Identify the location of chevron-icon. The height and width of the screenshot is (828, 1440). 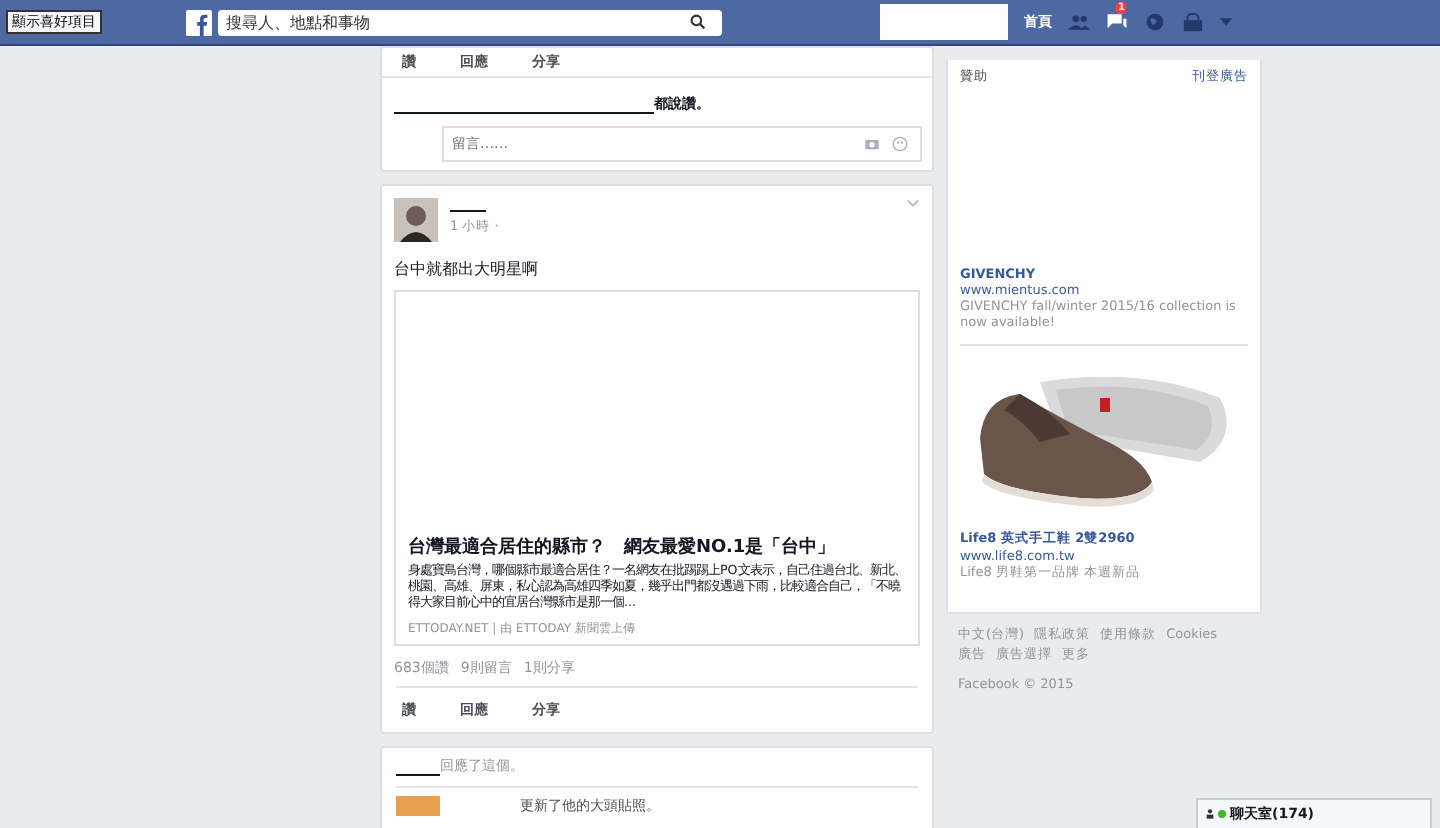
(913, 203).